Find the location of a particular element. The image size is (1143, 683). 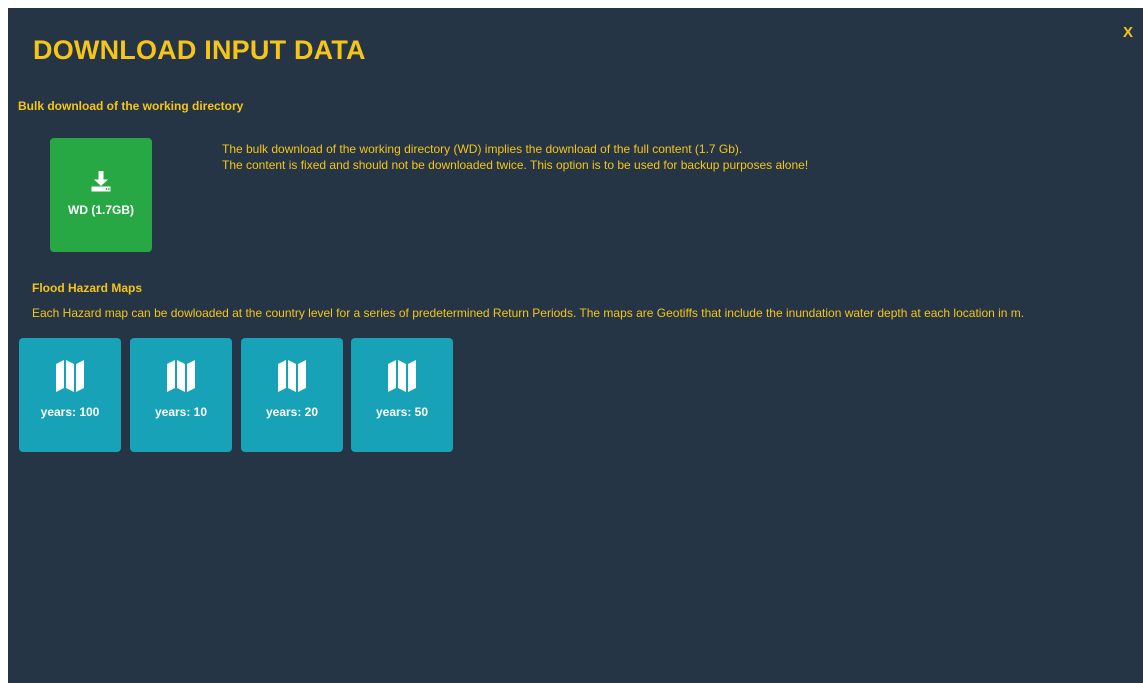

wd-download-label: WD (1.7GB) is located at coordinates (101, 210).